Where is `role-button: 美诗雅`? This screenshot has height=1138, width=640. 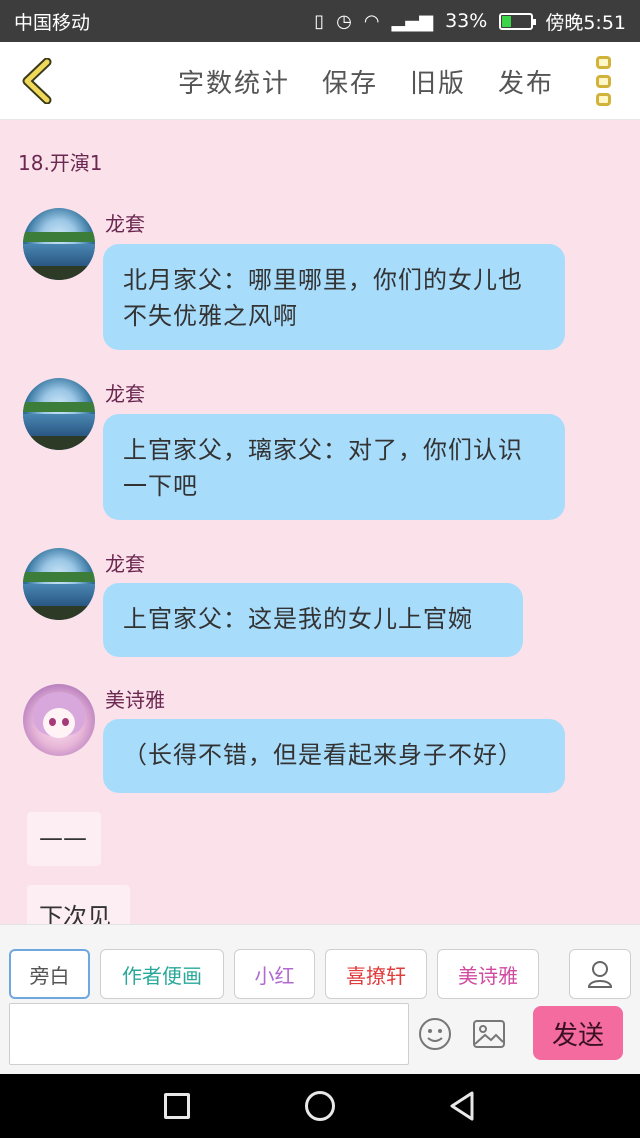
role-button: 美诗雅 is located at coordinates (488, 974).